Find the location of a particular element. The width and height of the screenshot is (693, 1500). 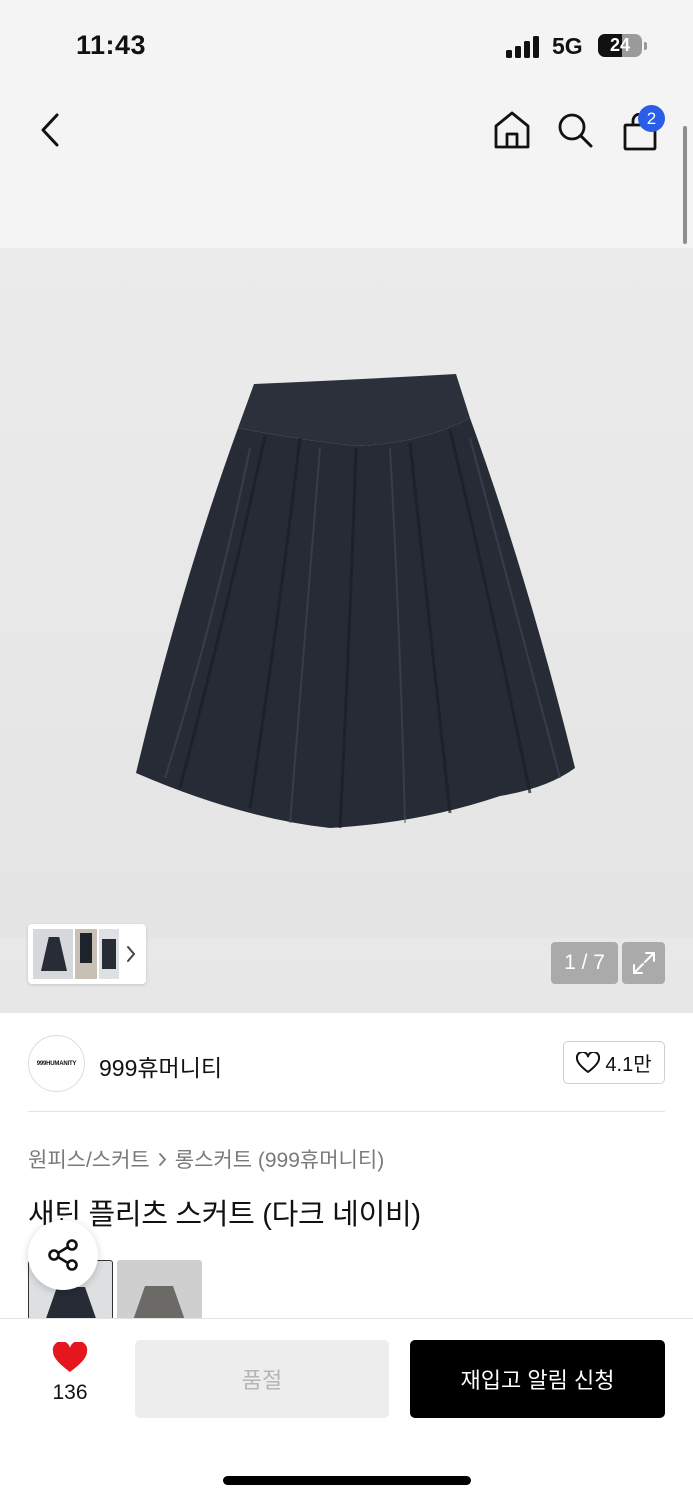

category-parent: 원피스/스커트 is located at coordinates (89, 1159).